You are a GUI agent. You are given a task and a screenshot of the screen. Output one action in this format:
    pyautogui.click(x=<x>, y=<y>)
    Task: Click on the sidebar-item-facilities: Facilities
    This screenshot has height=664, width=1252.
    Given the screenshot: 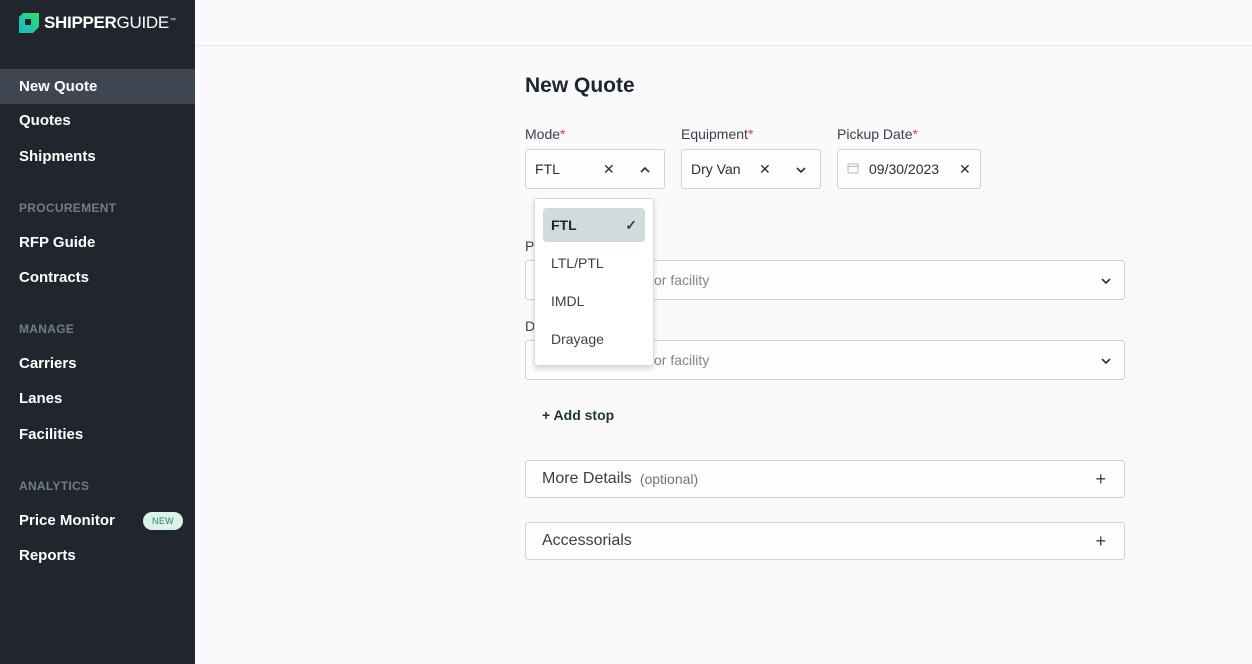 What is the action you would take?
    pyautogui.click(x=97, y=434)
    